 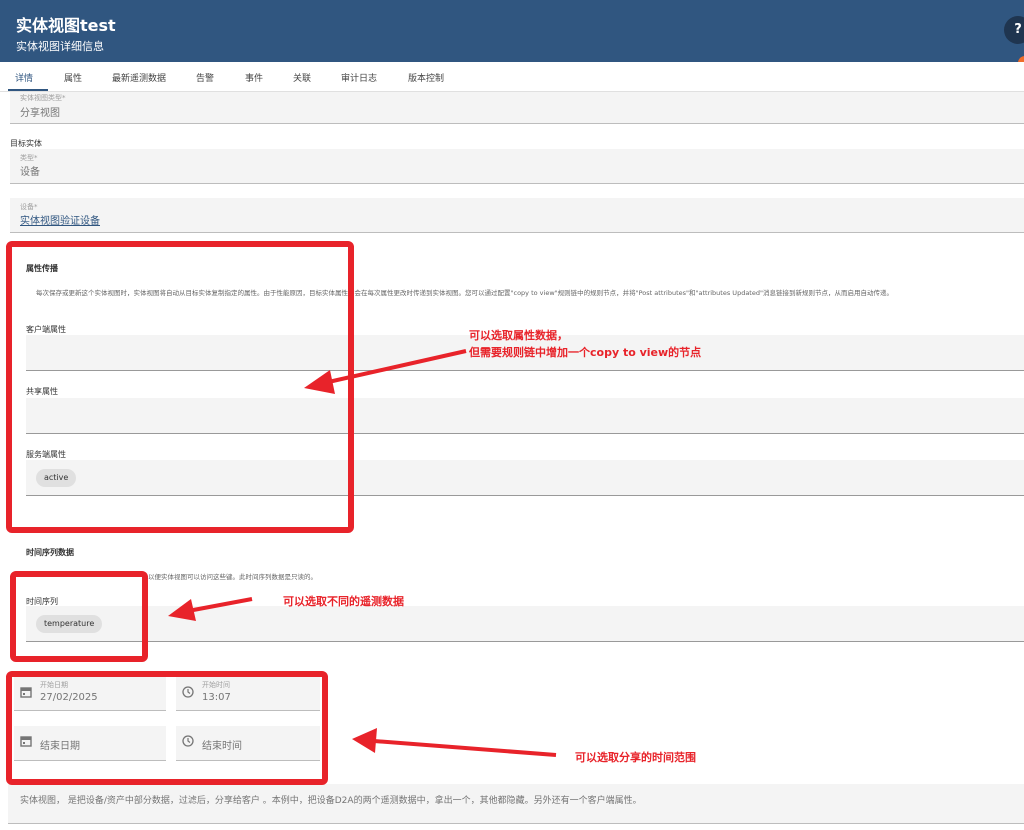 I want to click on tab-alarms: 告警, so click(x=205, y=77).